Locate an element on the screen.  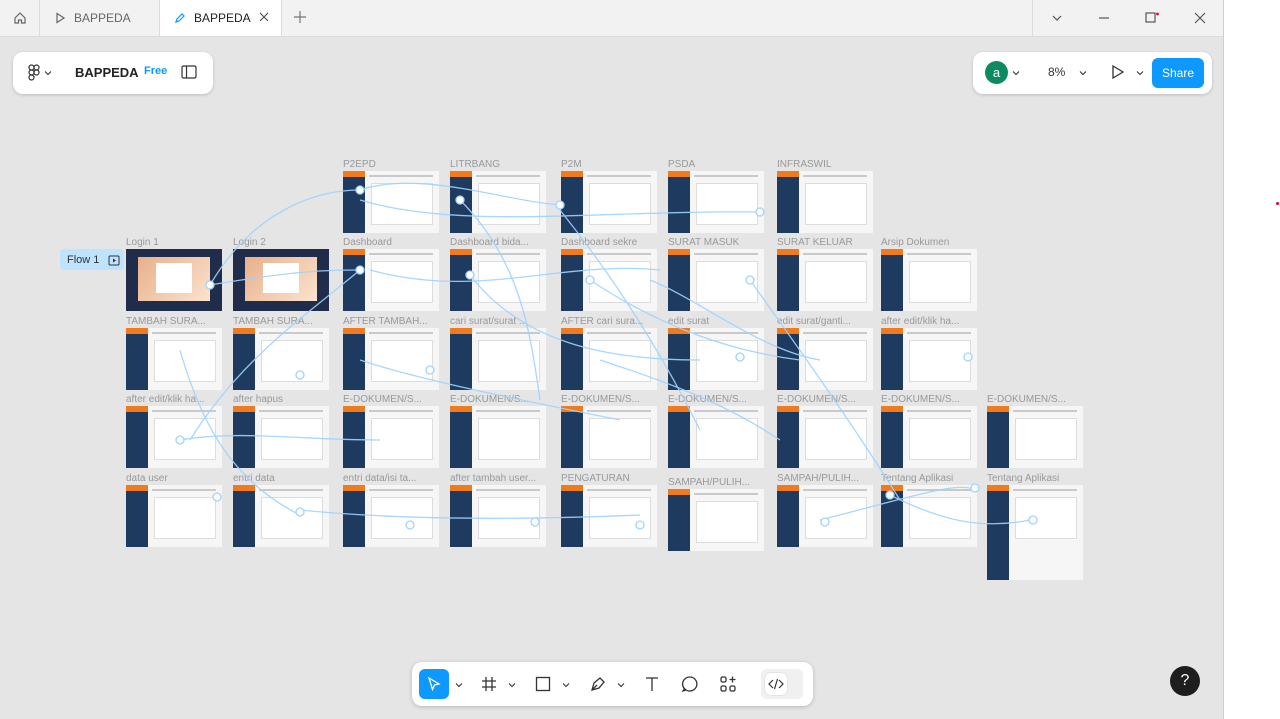
rectangle-tool is located at coordinates (543, 684).